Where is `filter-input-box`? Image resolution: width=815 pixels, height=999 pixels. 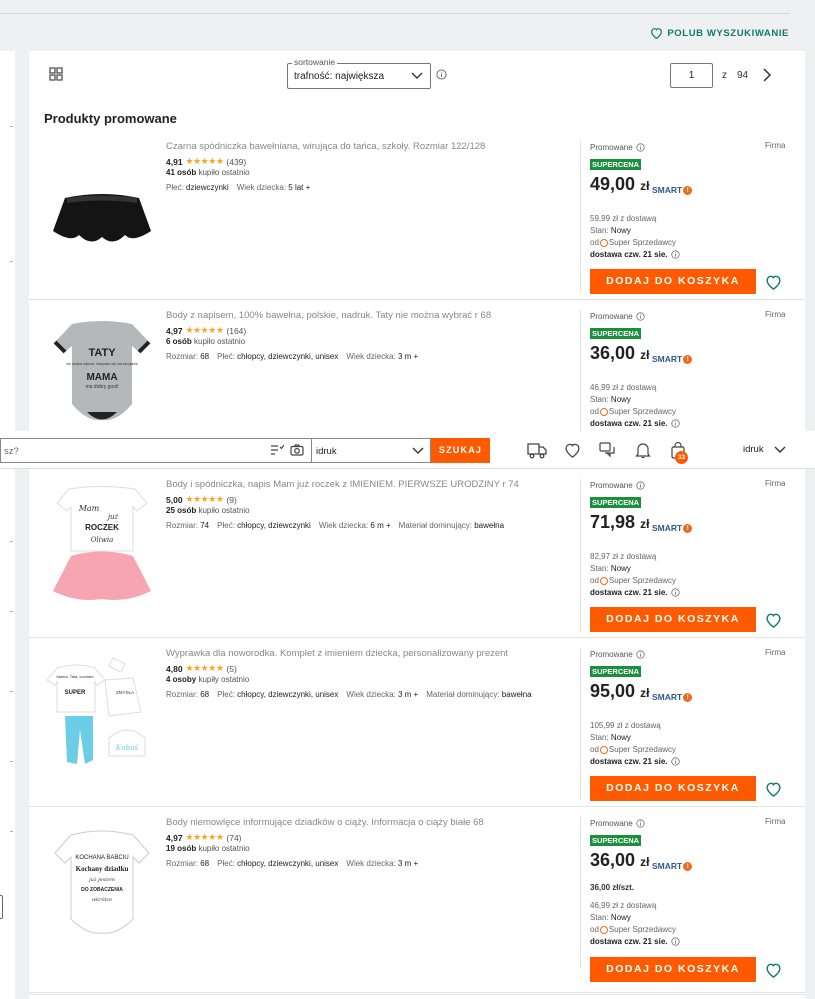
filter-input-box is located at coordinates (1, 907).